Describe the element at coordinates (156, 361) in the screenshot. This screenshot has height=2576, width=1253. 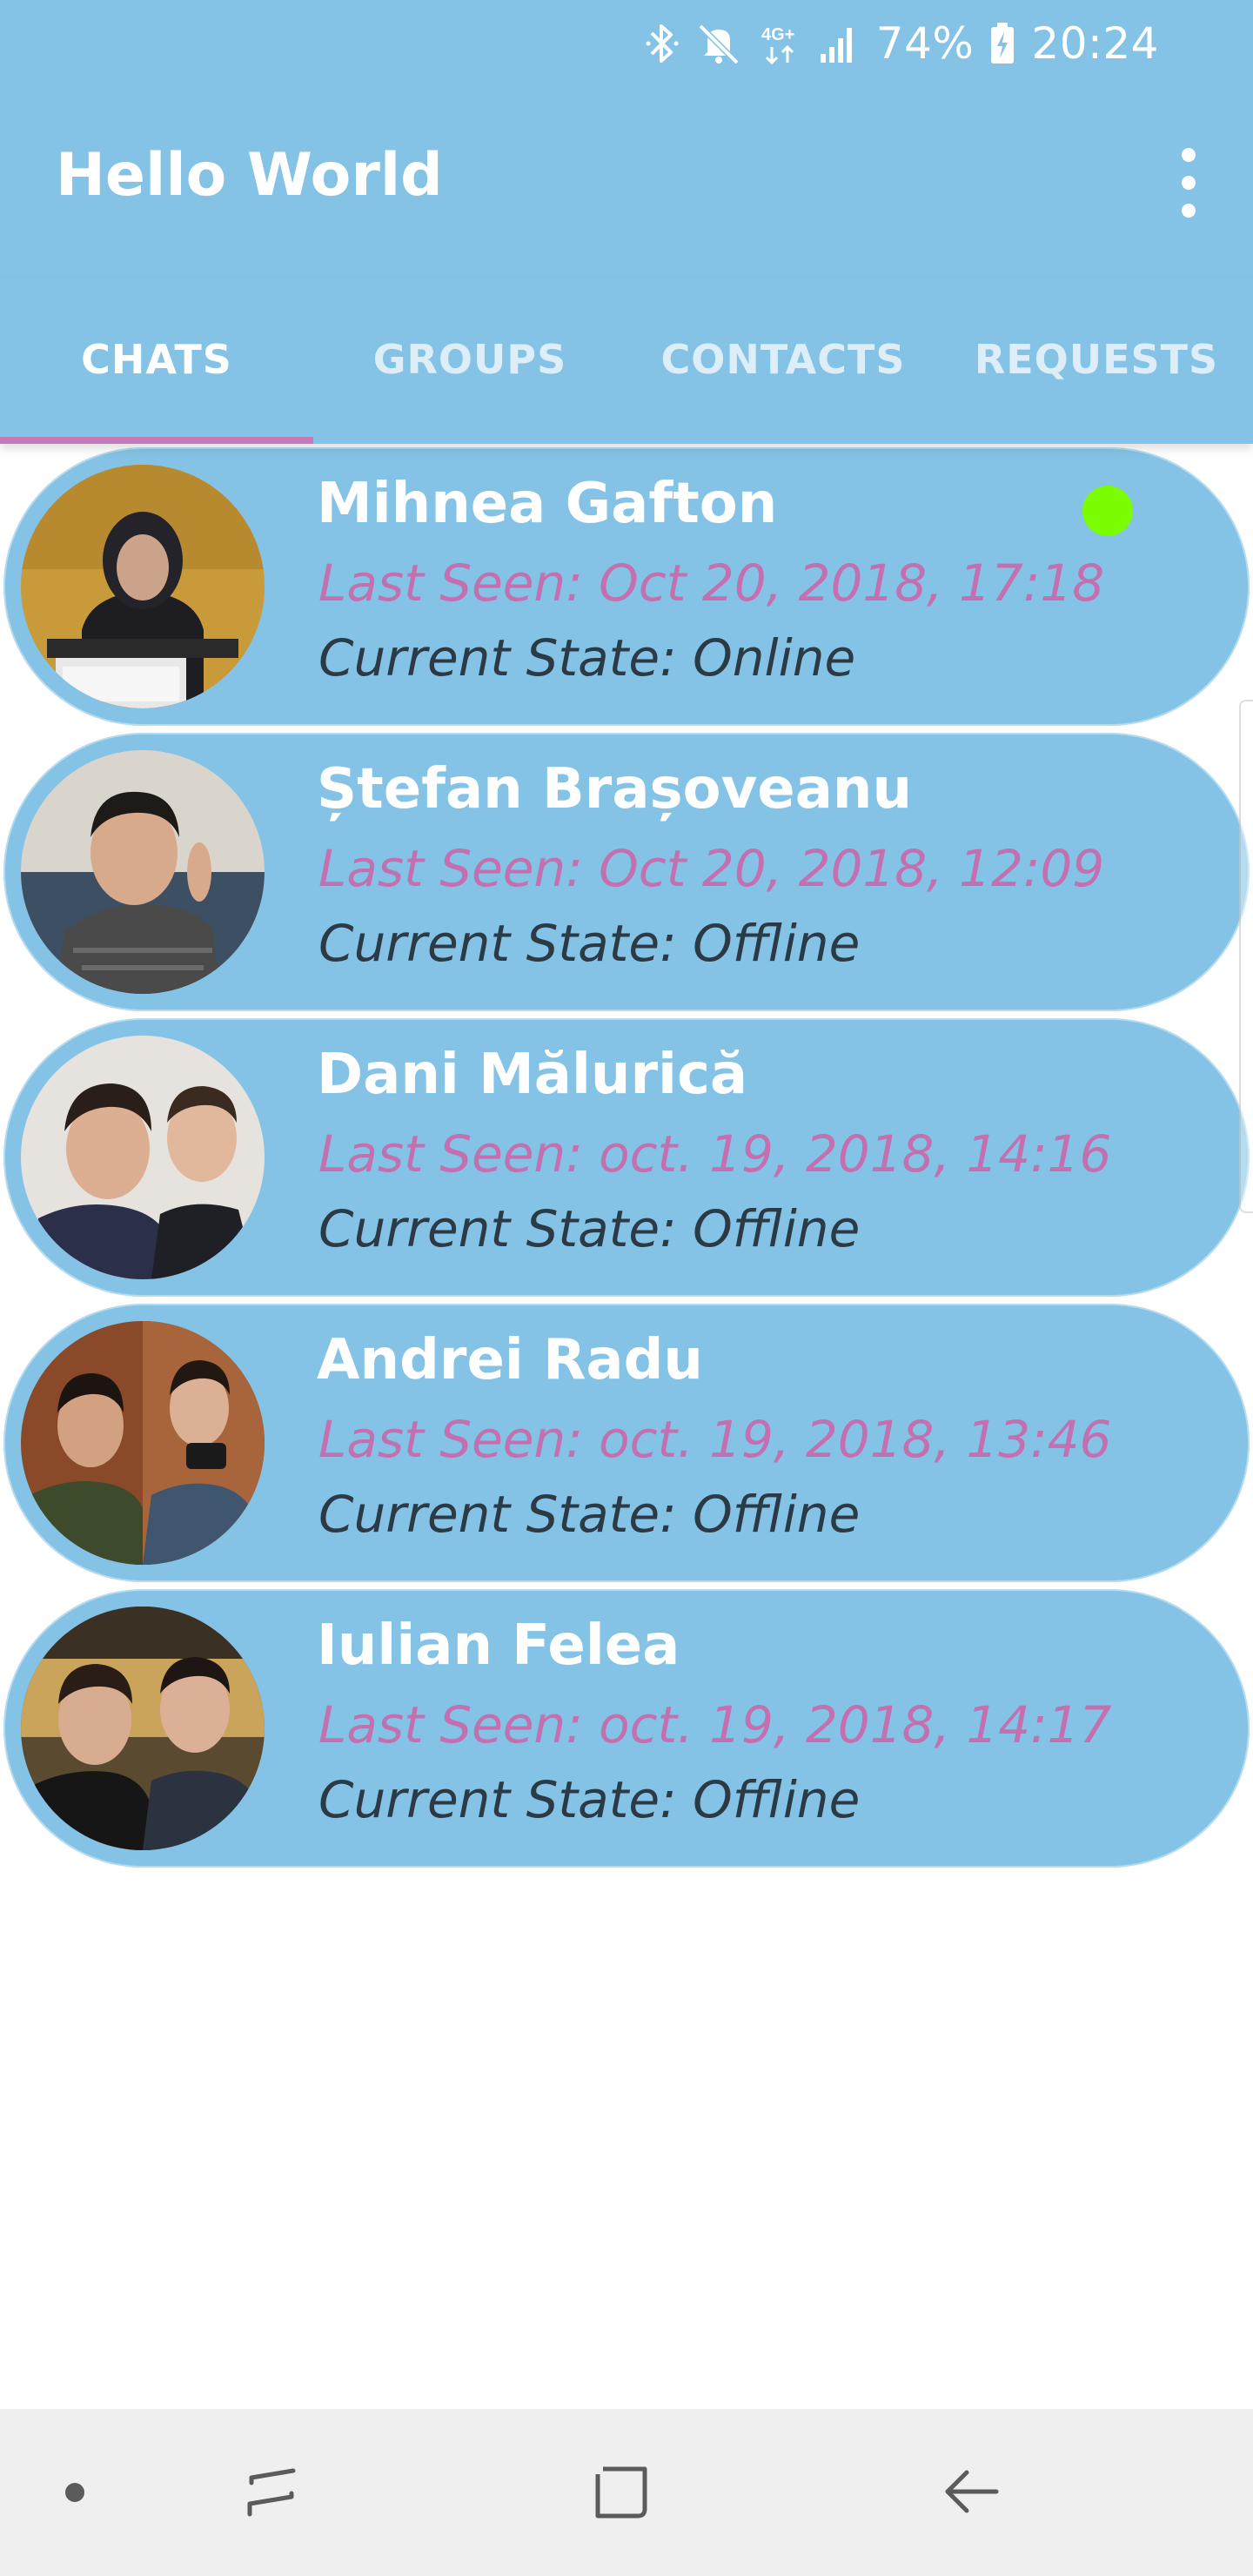
I see `tab-chats: CHATS` at that location.